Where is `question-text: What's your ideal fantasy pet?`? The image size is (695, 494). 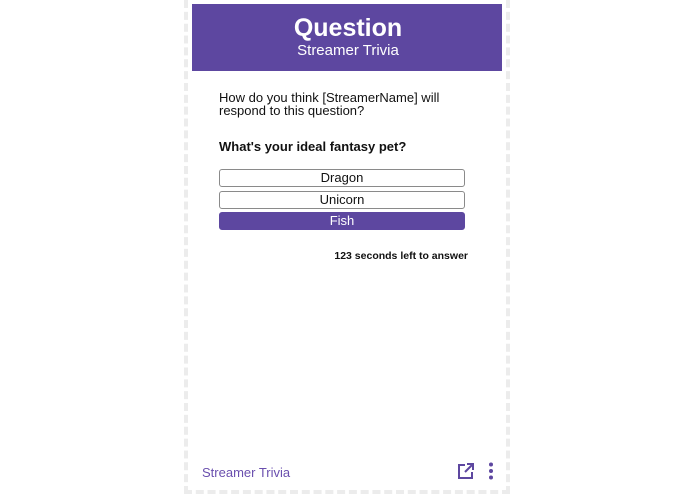
question-text: What's your ideal fantasy pet? is located at coordinates (313, 146).